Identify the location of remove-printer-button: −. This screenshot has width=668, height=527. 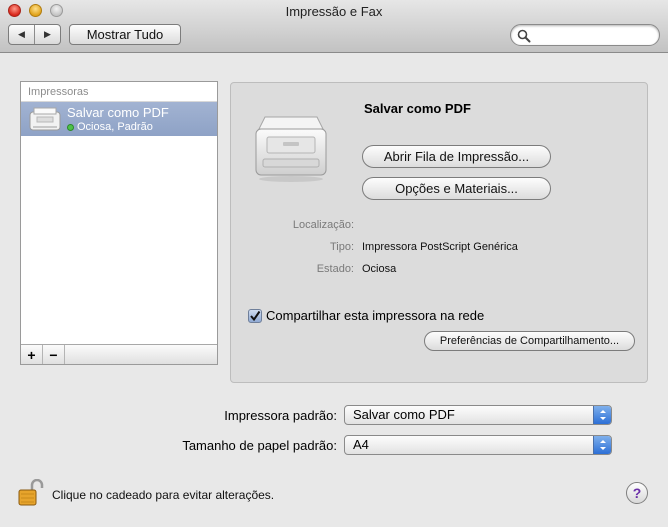
(54, 354).